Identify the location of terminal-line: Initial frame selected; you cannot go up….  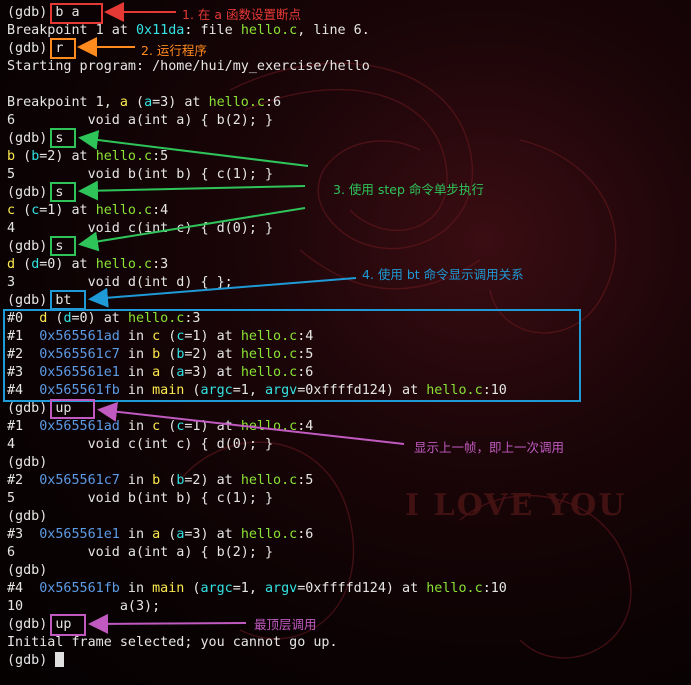
(172, 642).